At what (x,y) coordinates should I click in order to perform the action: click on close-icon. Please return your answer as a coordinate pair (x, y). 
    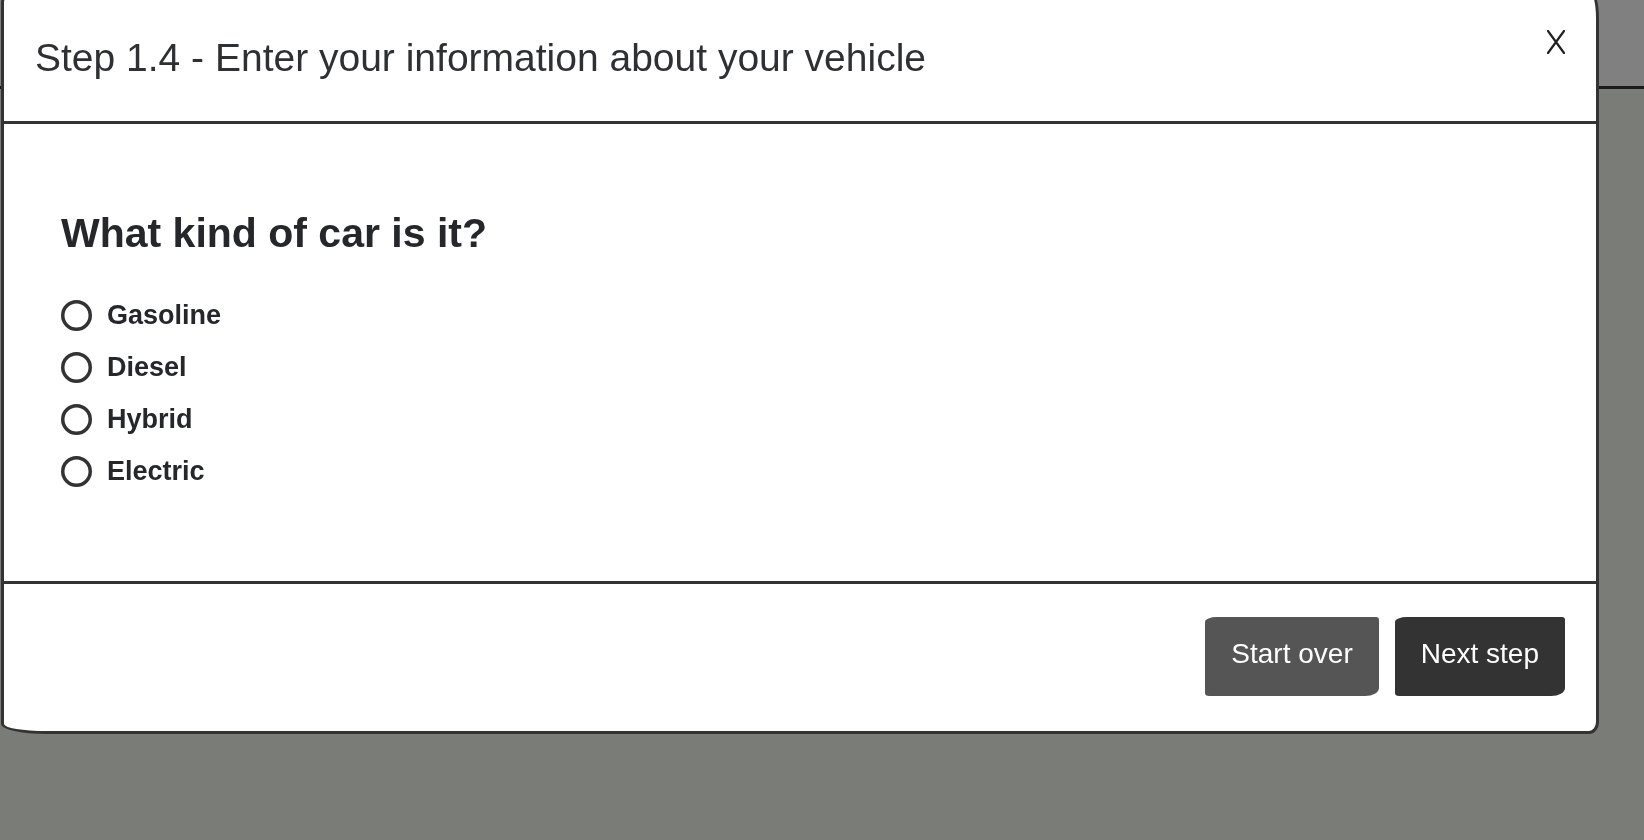
    Looking at the image, I should click on (1556, 42).